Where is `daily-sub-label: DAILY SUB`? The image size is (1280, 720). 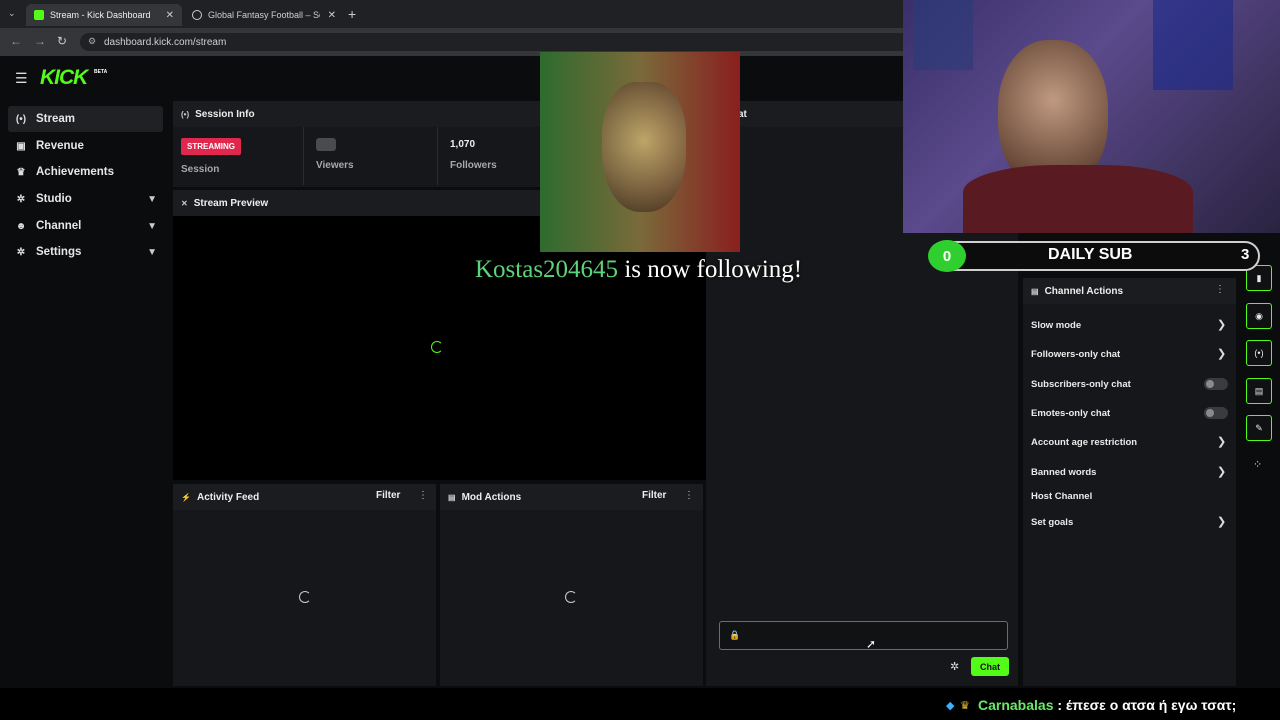
daily-sub-label: DAILY SUB is located at coordinates (1090, 254).